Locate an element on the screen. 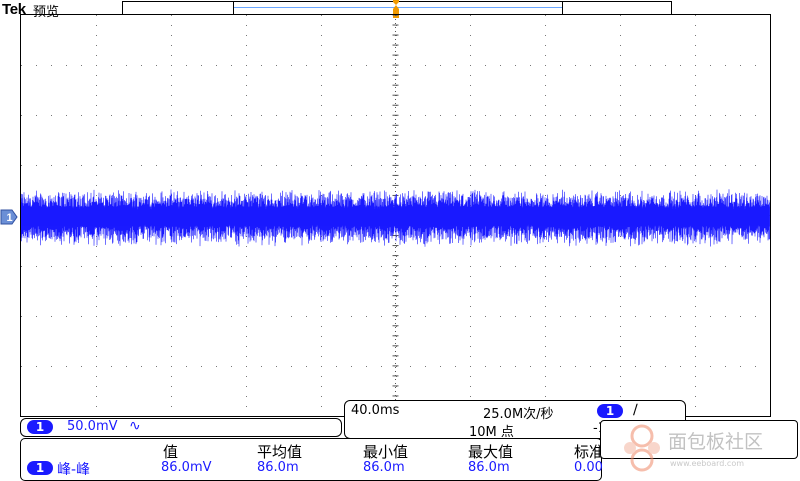  measurement-value: 86.0mV is located at coordinates (186, 467).